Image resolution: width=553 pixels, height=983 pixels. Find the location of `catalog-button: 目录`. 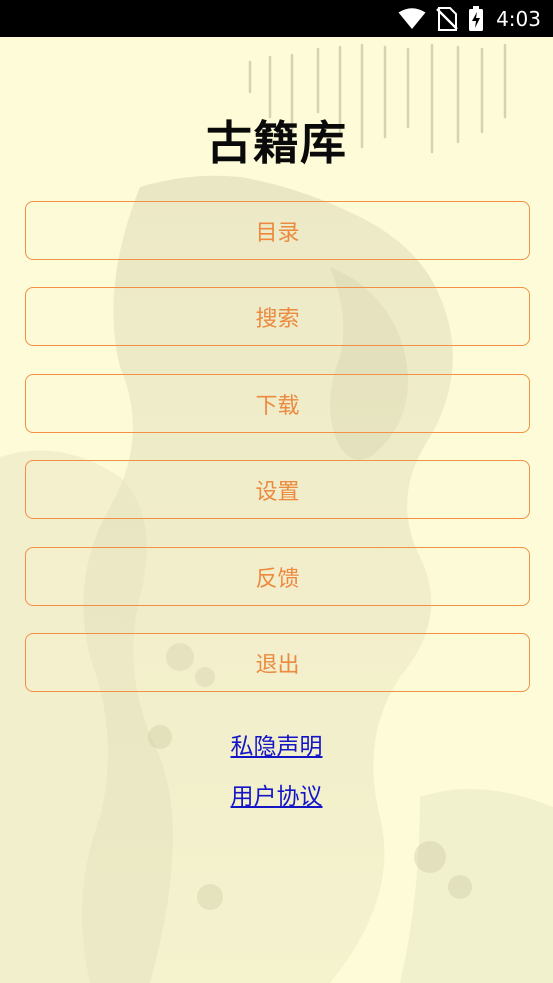

catalog-button: 目录 is located at coordinates (277, 230).